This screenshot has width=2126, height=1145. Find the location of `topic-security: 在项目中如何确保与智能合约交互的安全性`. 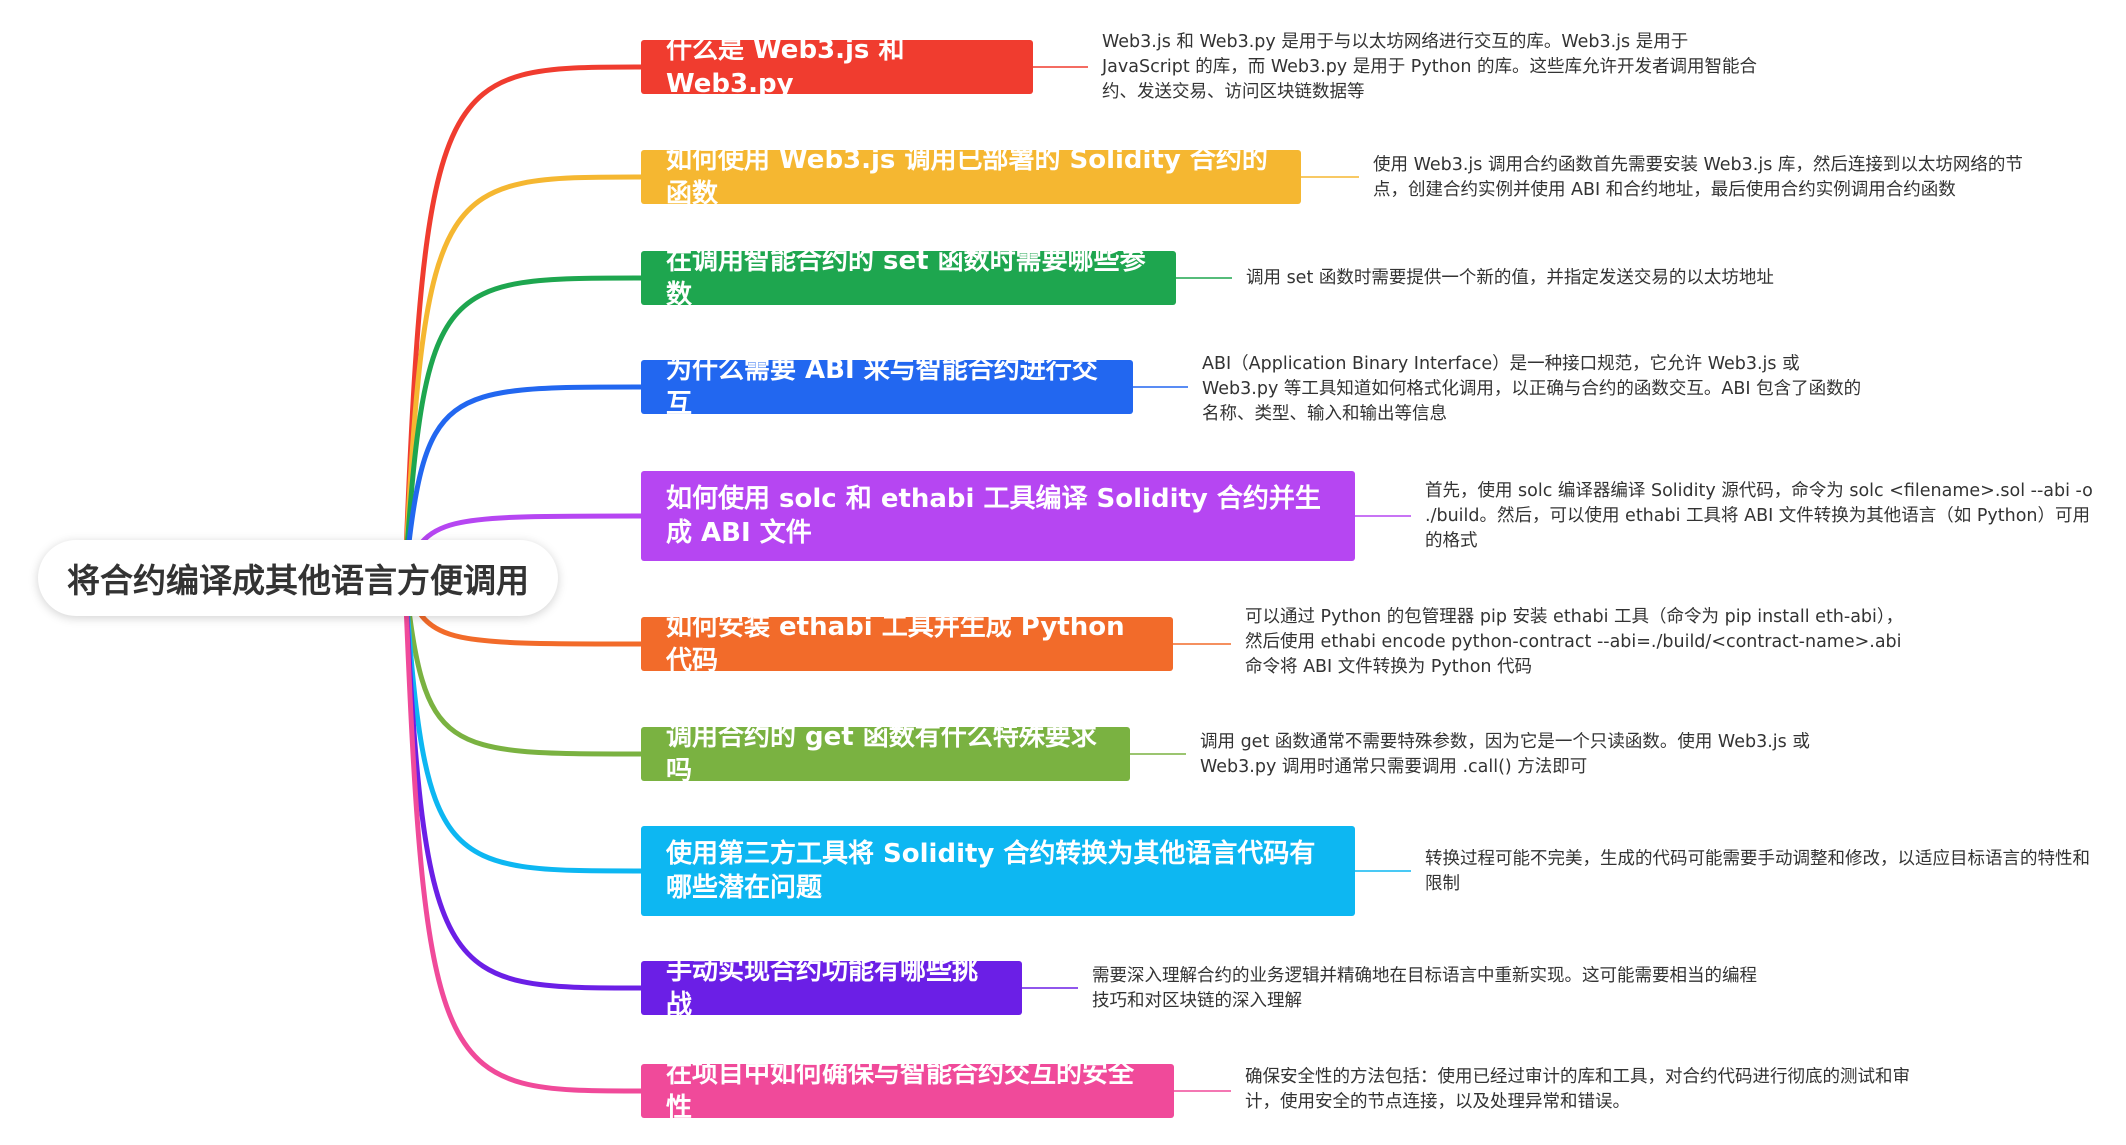

topic-security: 在项目中如何确保与智能合约交互的安全性 is located at coordinates (907, 1091).